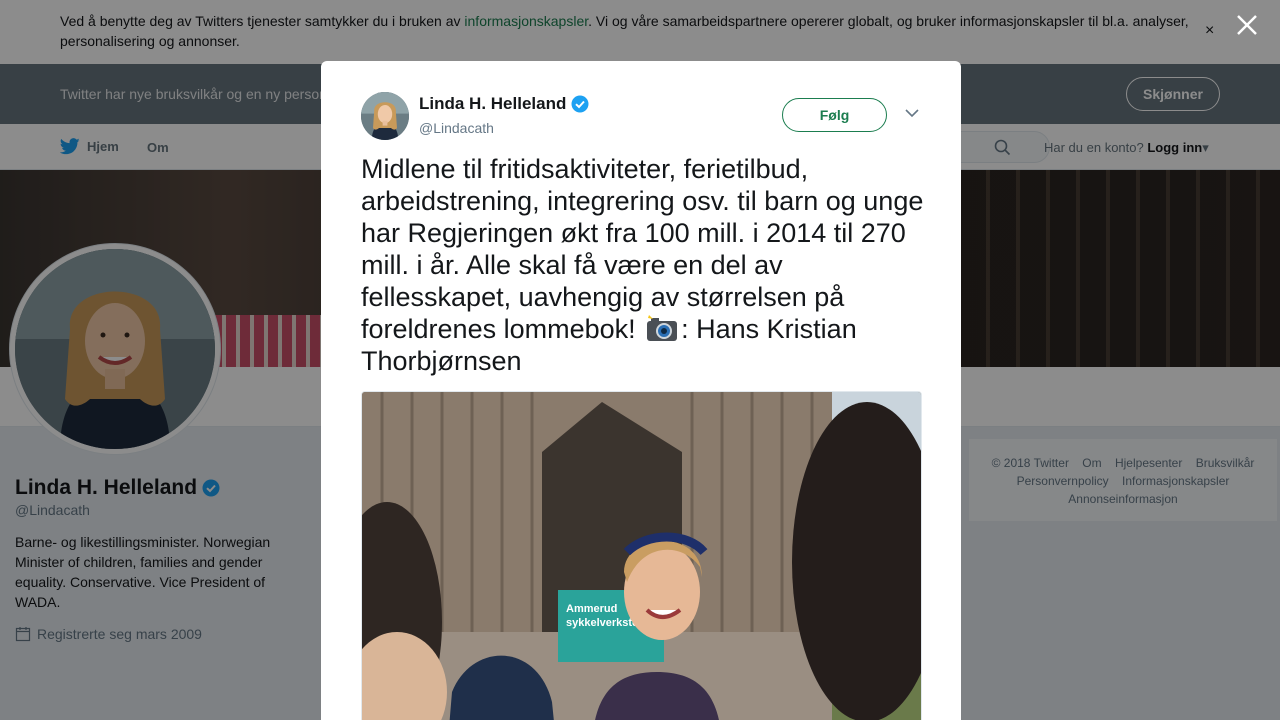 The image size is (1280, 720). I want to click on follow-button: Følg, so click(834, 115).